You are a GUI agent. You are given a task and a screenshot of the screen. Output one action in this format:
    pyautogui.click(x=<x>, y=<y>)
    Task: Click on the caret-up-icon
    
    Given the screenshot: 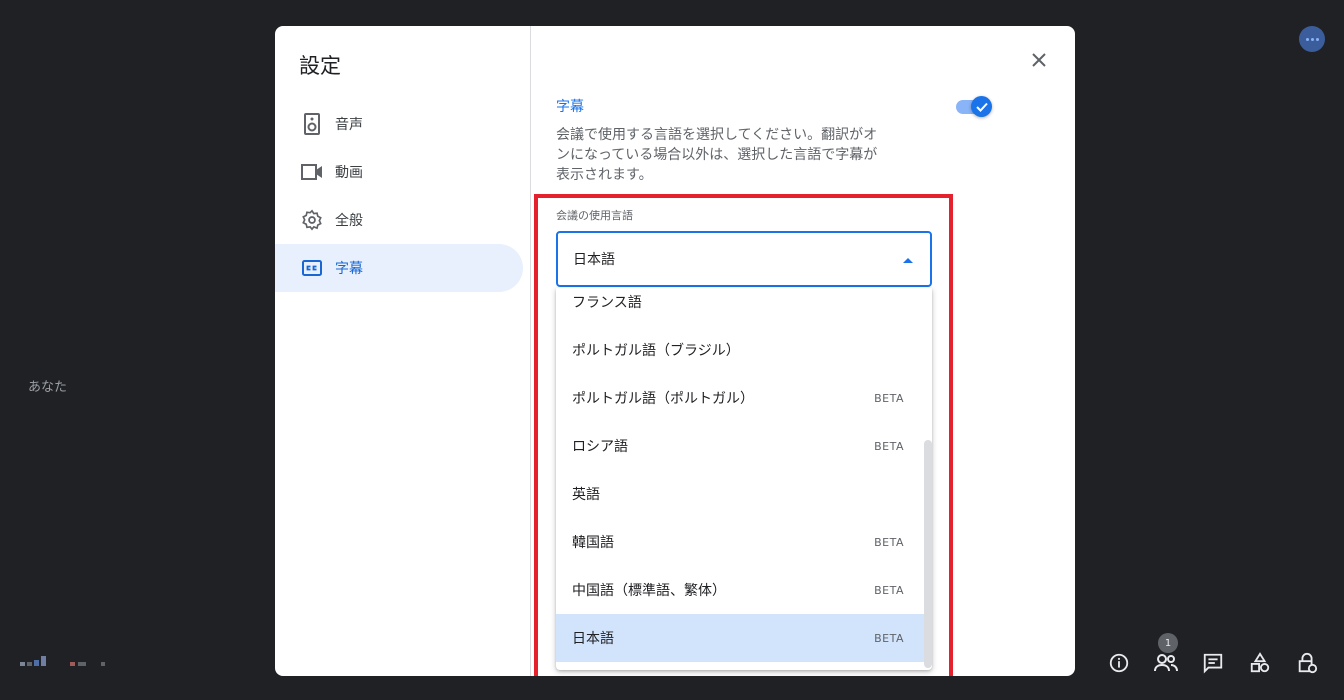 What is the action you would take?
    pyautogui.click(x=908, y=260)
    